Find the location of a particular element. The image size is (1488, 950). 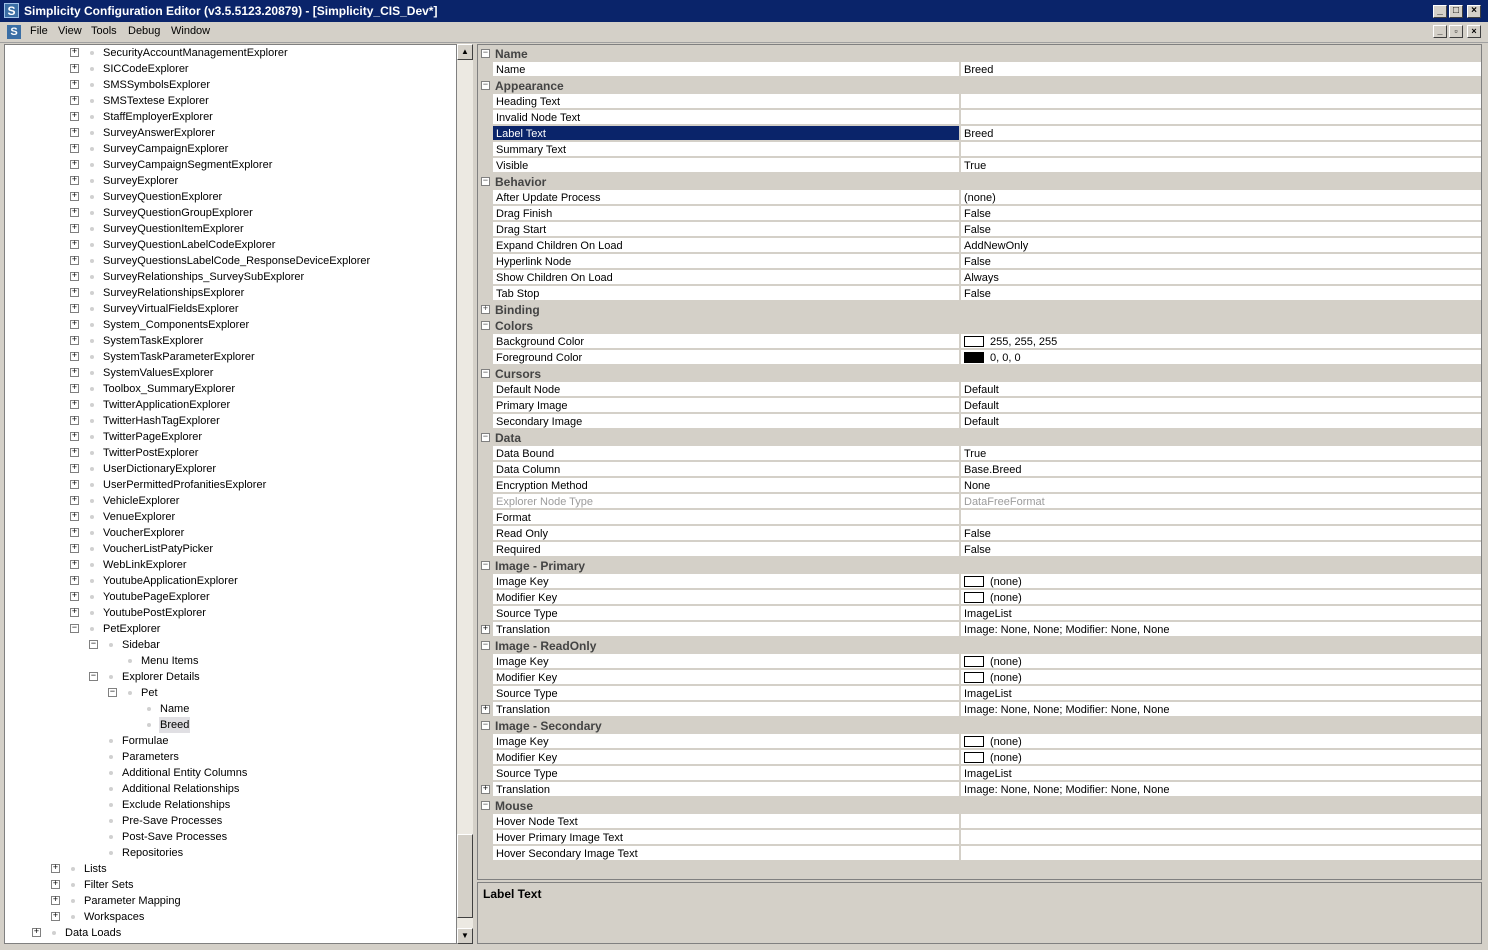

property-name: Encryption Method is located at coordinates (726, 485).